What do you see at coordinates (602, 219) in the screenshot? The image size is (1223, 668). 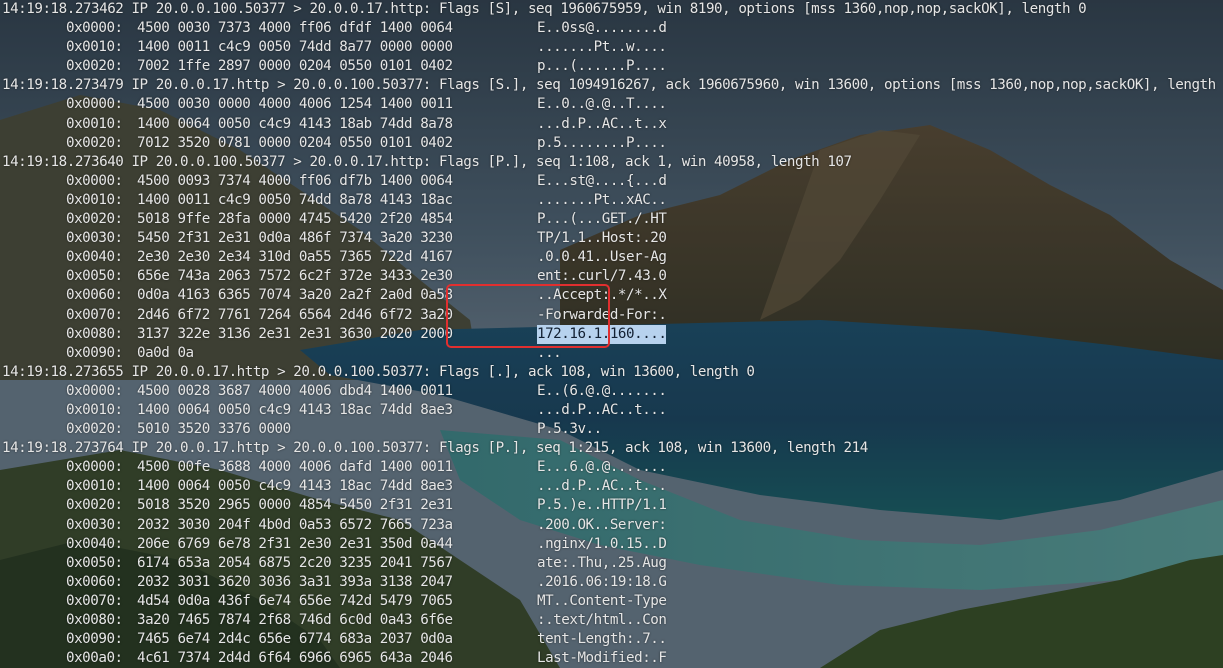 I see `hex-ascii: P...(...GET./.HT` at bounding box center [602, 219].